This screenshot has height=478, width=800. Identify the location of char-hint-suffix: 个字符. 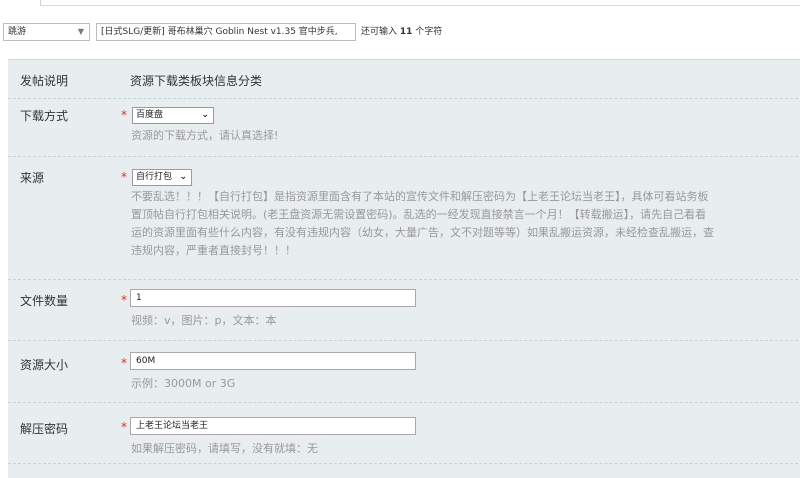
(429, 32).